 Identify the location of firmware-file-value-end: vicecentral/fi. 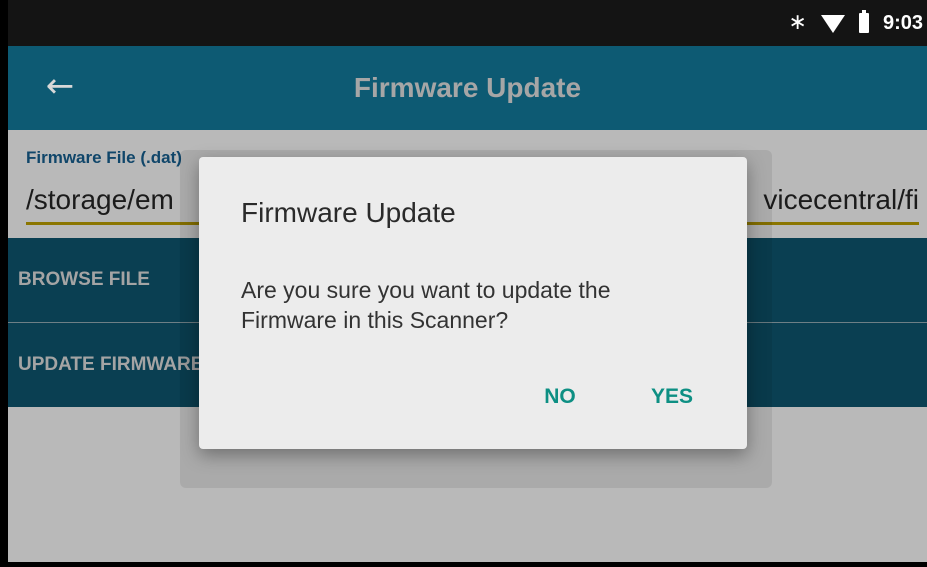
(841, 199).